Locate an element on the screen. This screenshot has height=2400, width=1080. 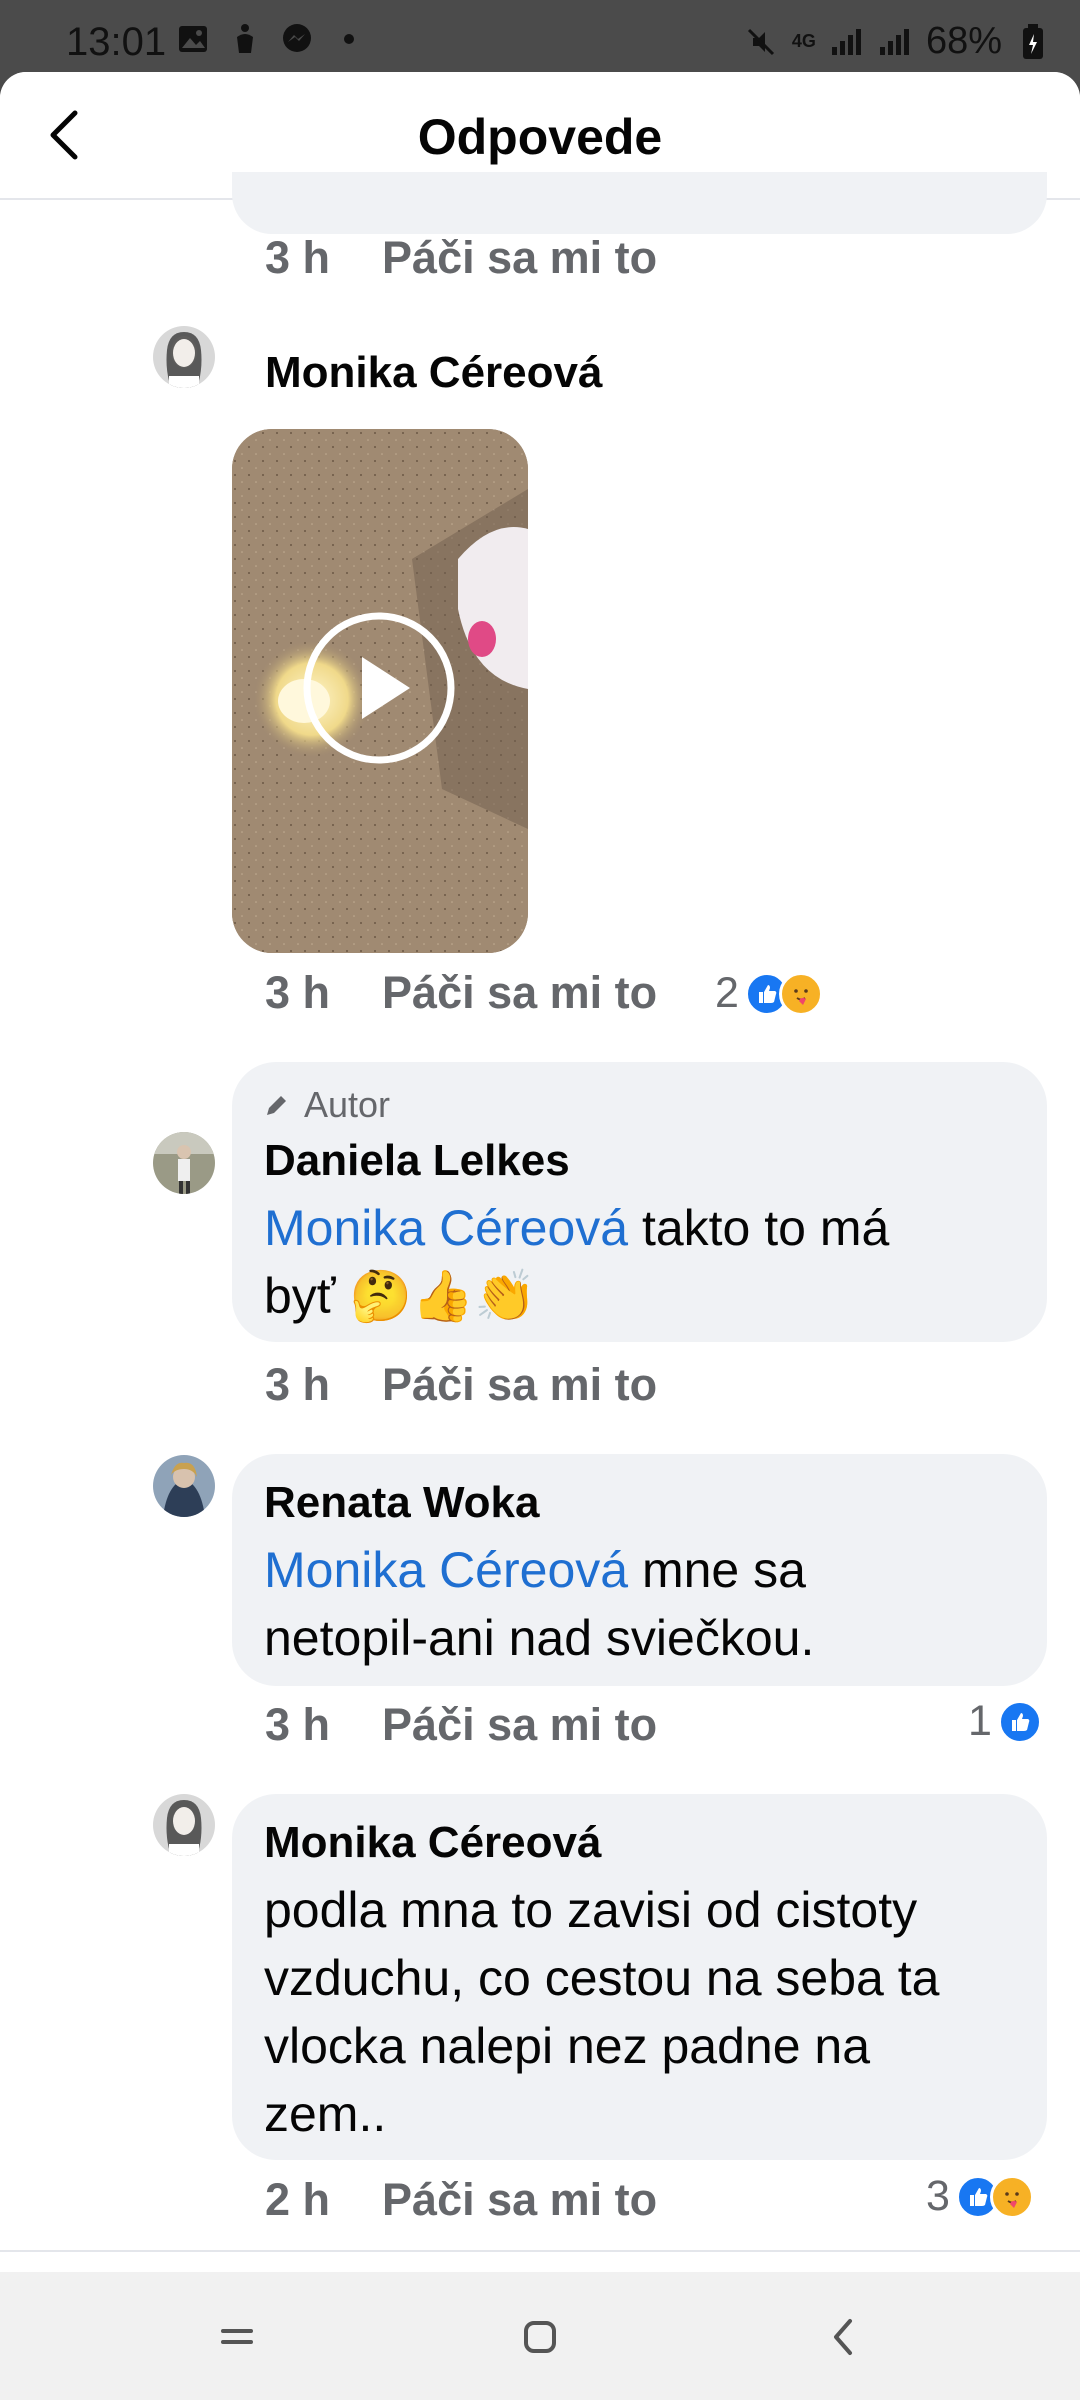
home-button is located at coordinates (540, 2337).